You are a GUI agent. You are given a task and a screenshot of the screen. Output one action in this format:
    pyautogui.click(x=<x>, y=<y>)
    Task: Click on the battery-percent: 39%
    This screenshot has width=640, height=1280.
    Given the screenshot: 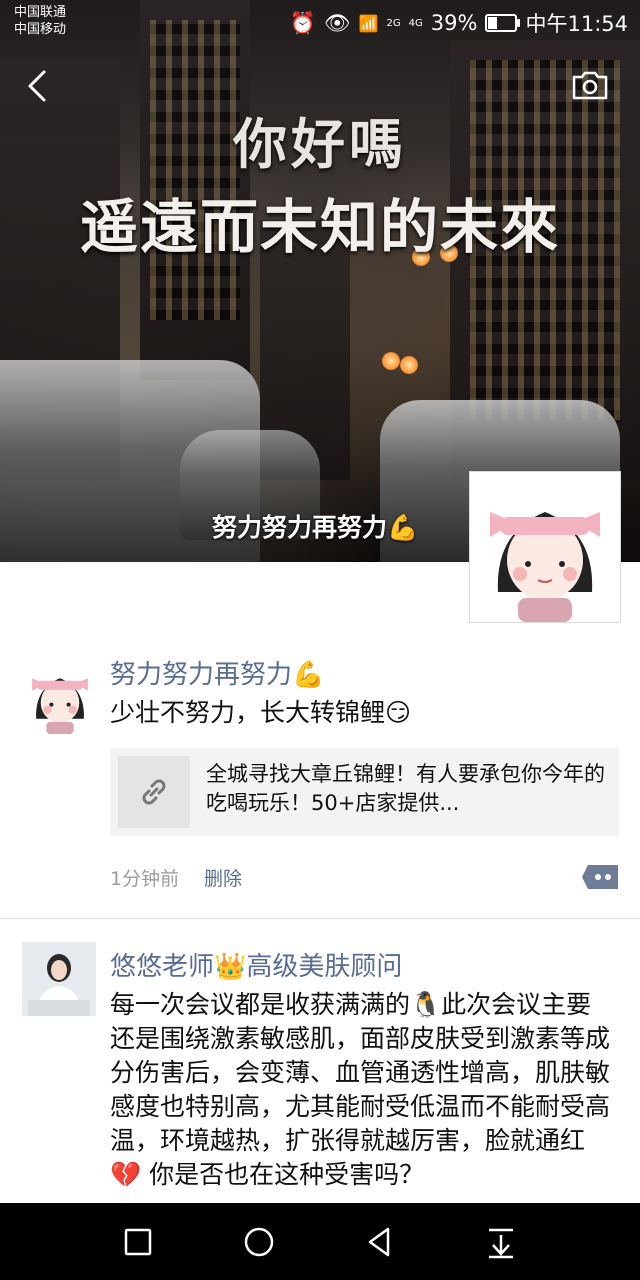 What is the action you would take?
    pyautogui.click(x=454, y=23)
    